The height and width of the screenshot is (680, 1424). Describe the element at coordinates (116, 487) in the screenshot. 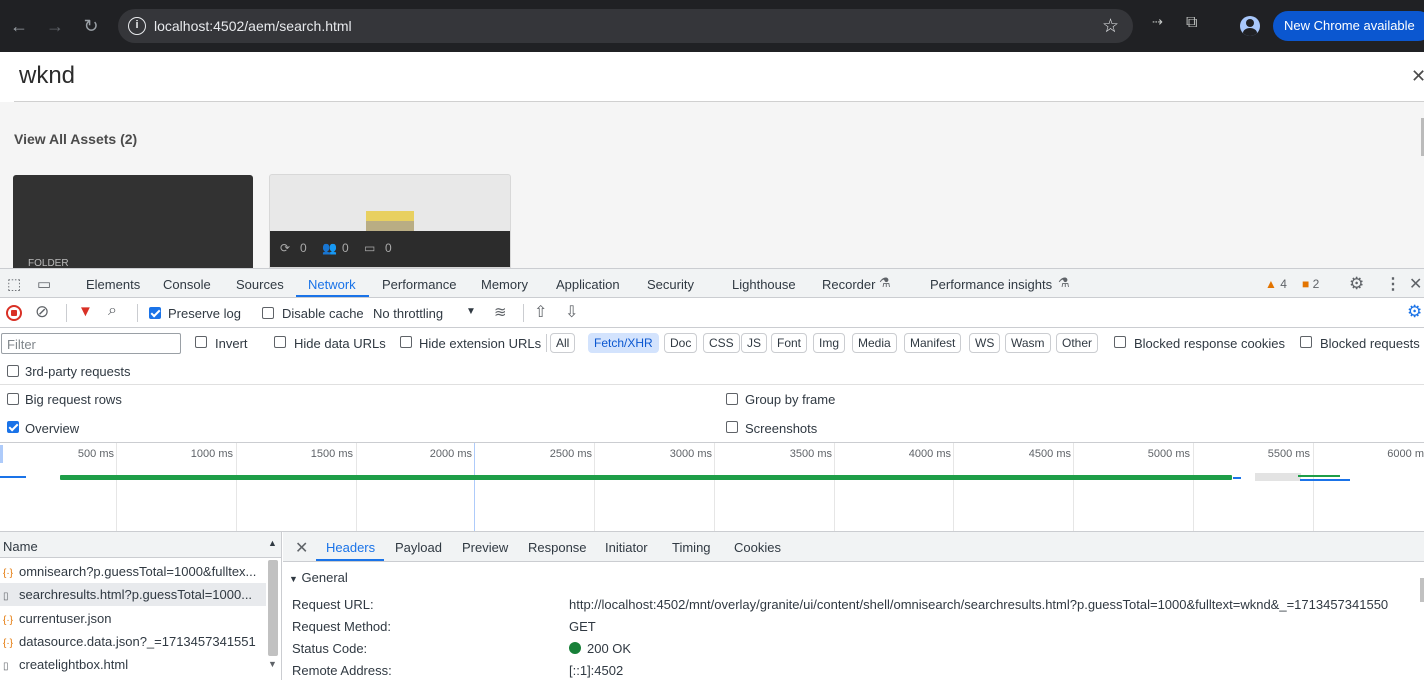

I see `timeline-gridline` at that location.